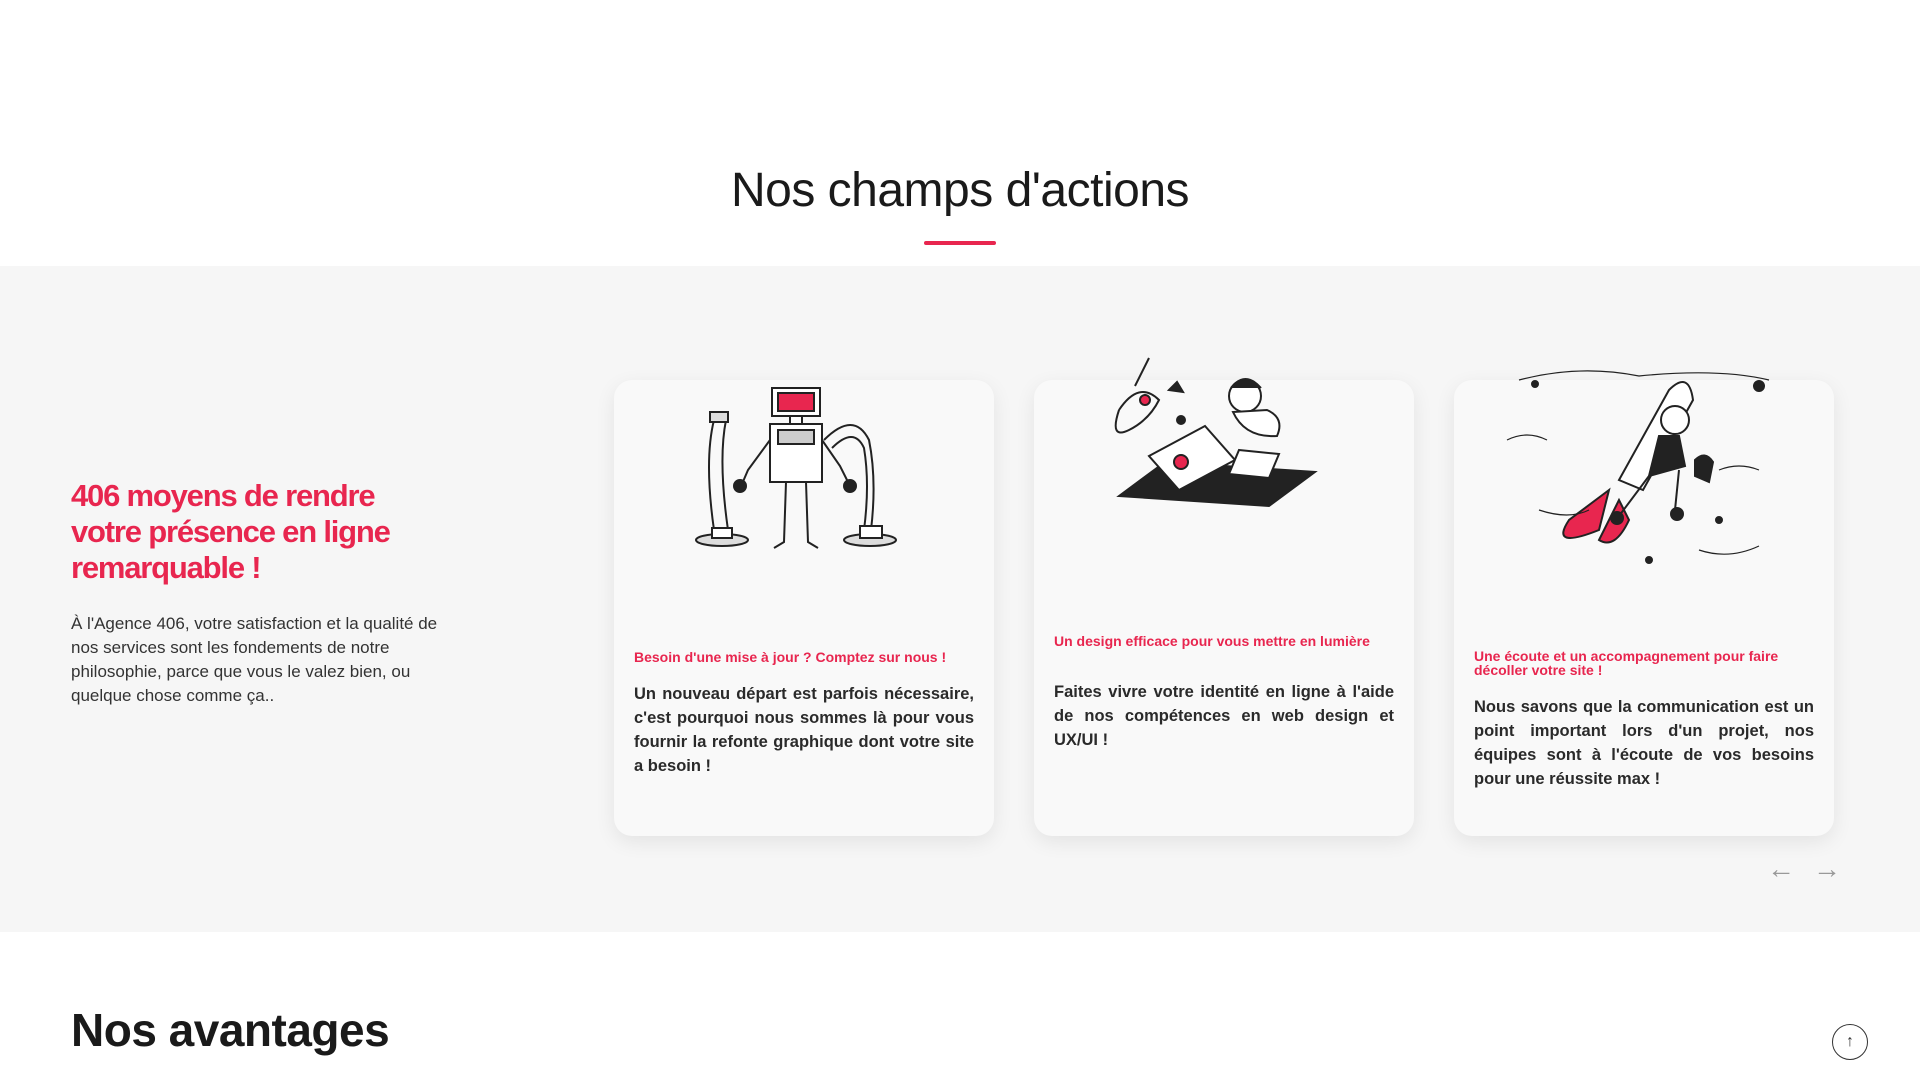 Image resolution: width=1920 pixels, height=1080 pixels. Describe the element at coordinates (1781, 869) in the screenshot. I see `carousel-prev-arrow-icon: ←` at that location.